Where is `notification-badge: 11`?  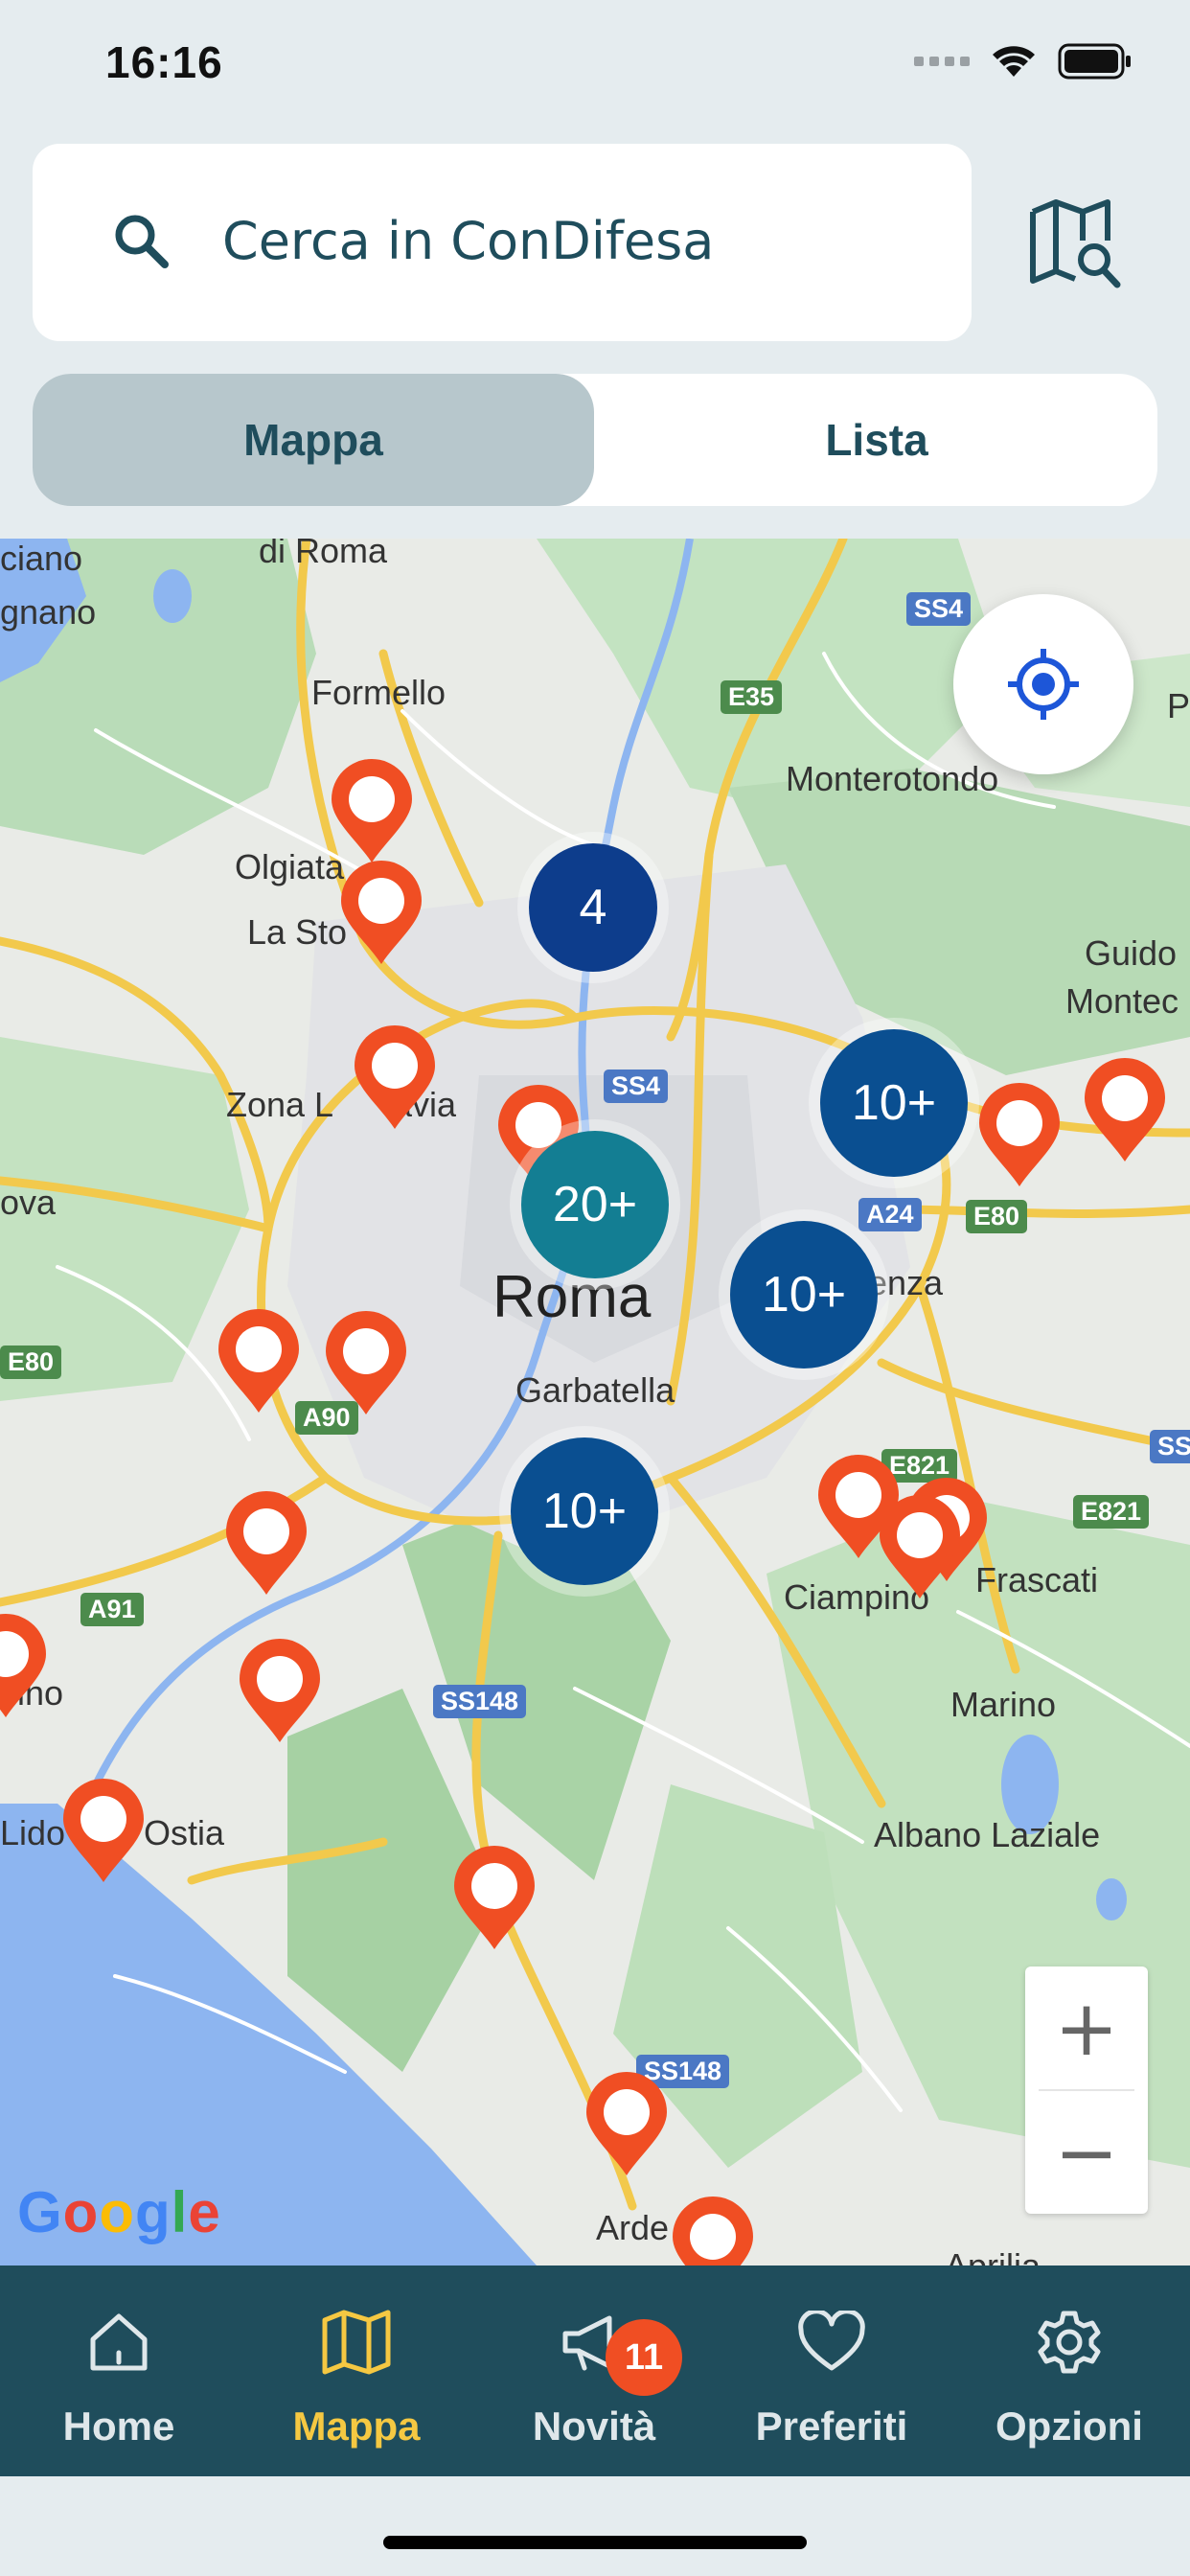
notification-badge: 11 is located at coordinates (644, 2357).